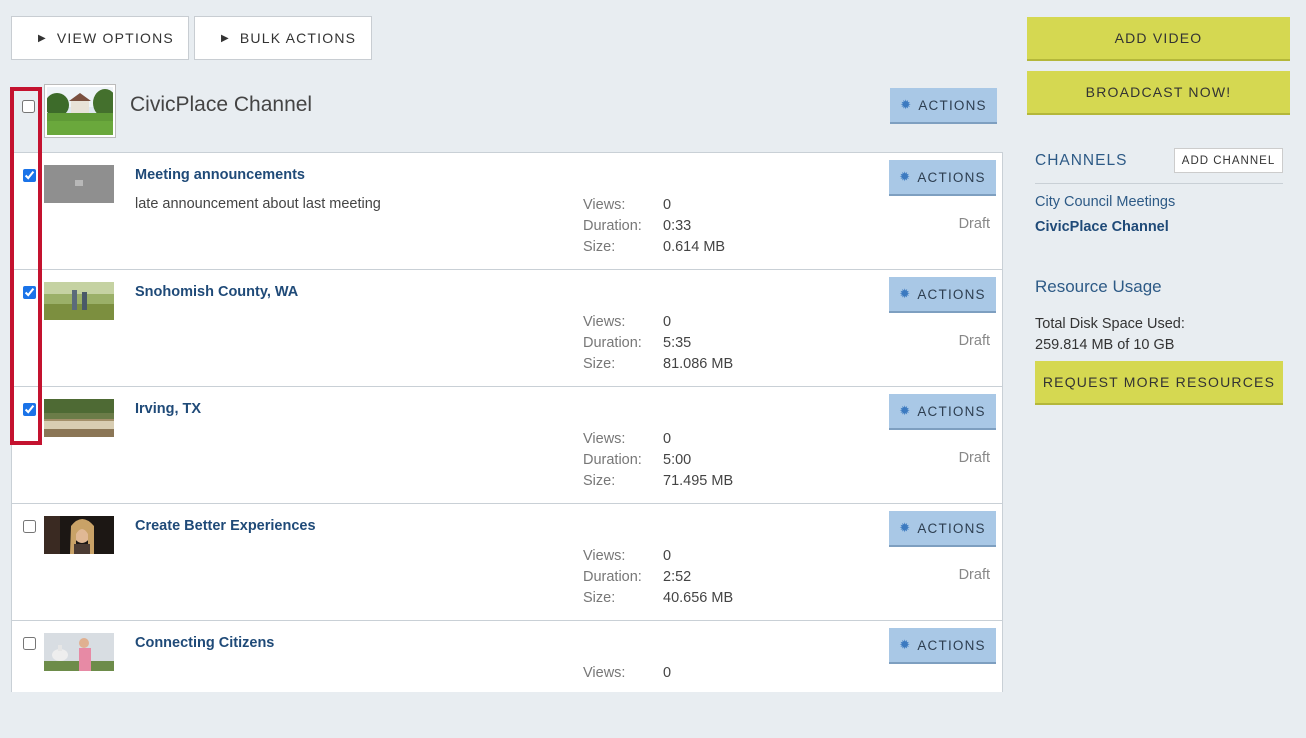 This screenshot has width=1306, height=738. What do you see at coordinates (220, 175) in the screenshot?
I see `video-title: Meeting announcements` at bounding box center [220, 175].